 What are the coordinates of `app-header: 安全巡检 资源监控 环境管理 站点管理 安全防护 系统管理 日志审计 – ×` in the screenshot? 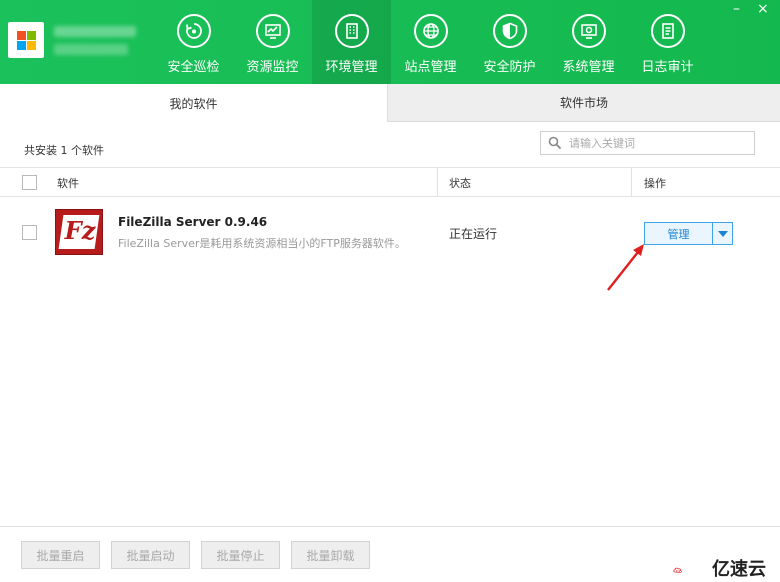 It's located at (390, 42).